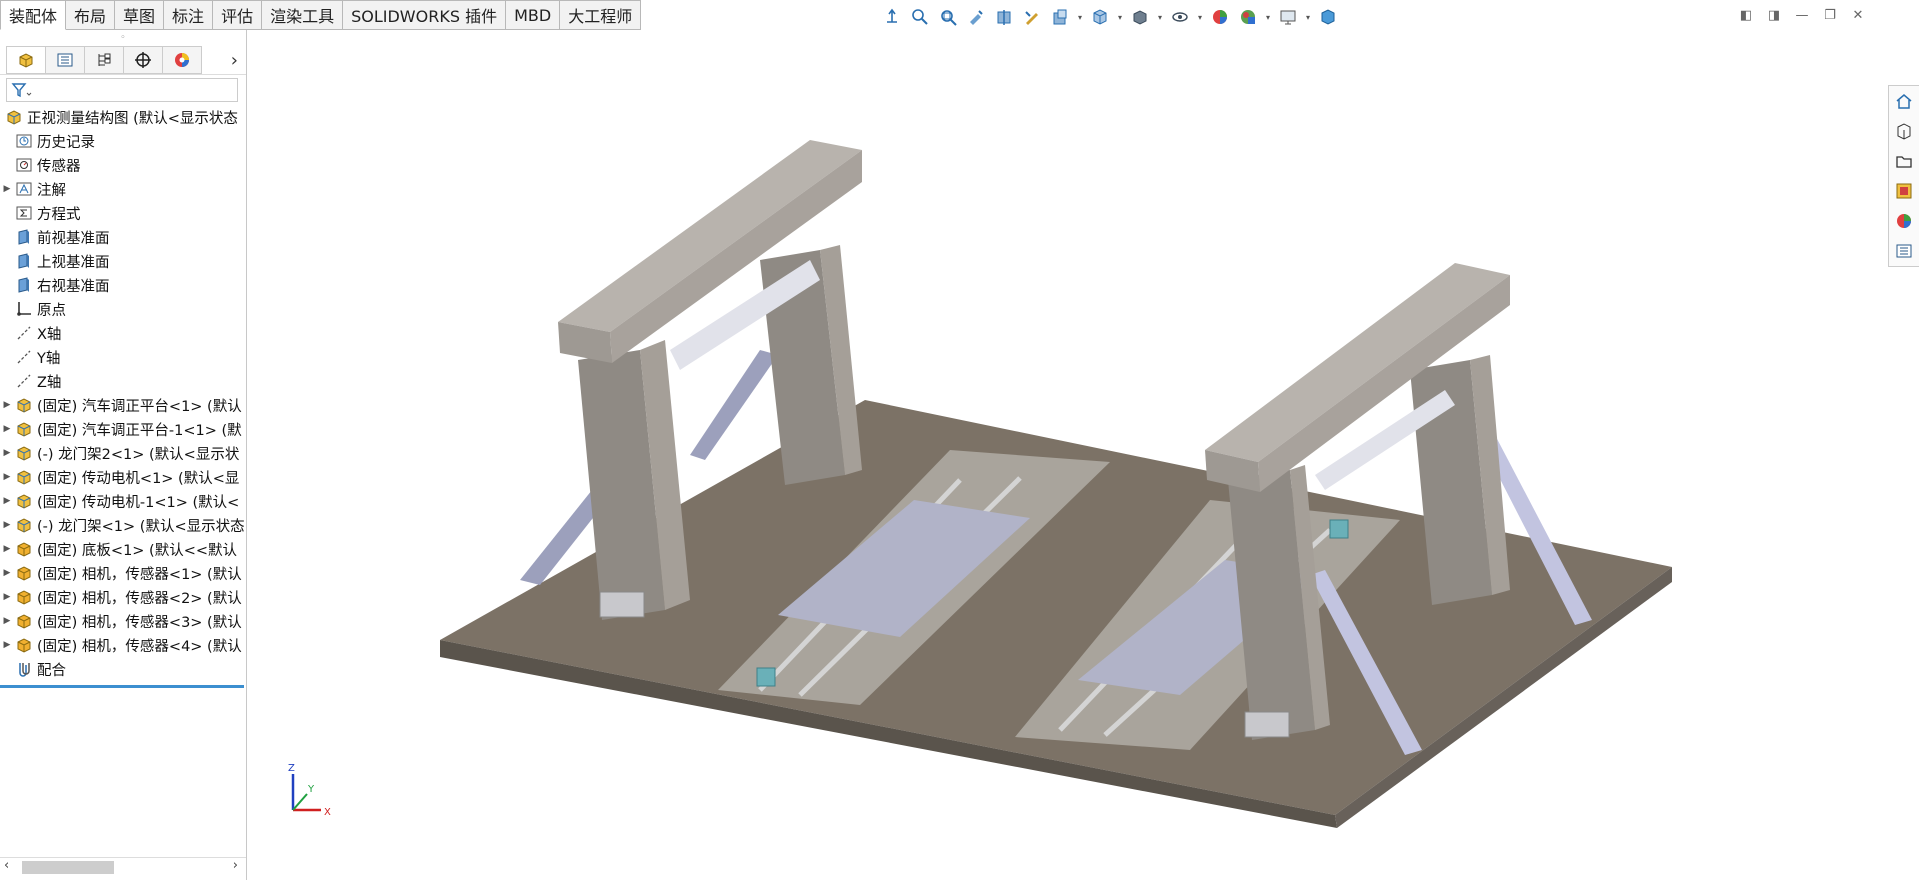 The height and width of the screenshot is (884, 1919). I want to click on assembly-icon, so click(24, 501).